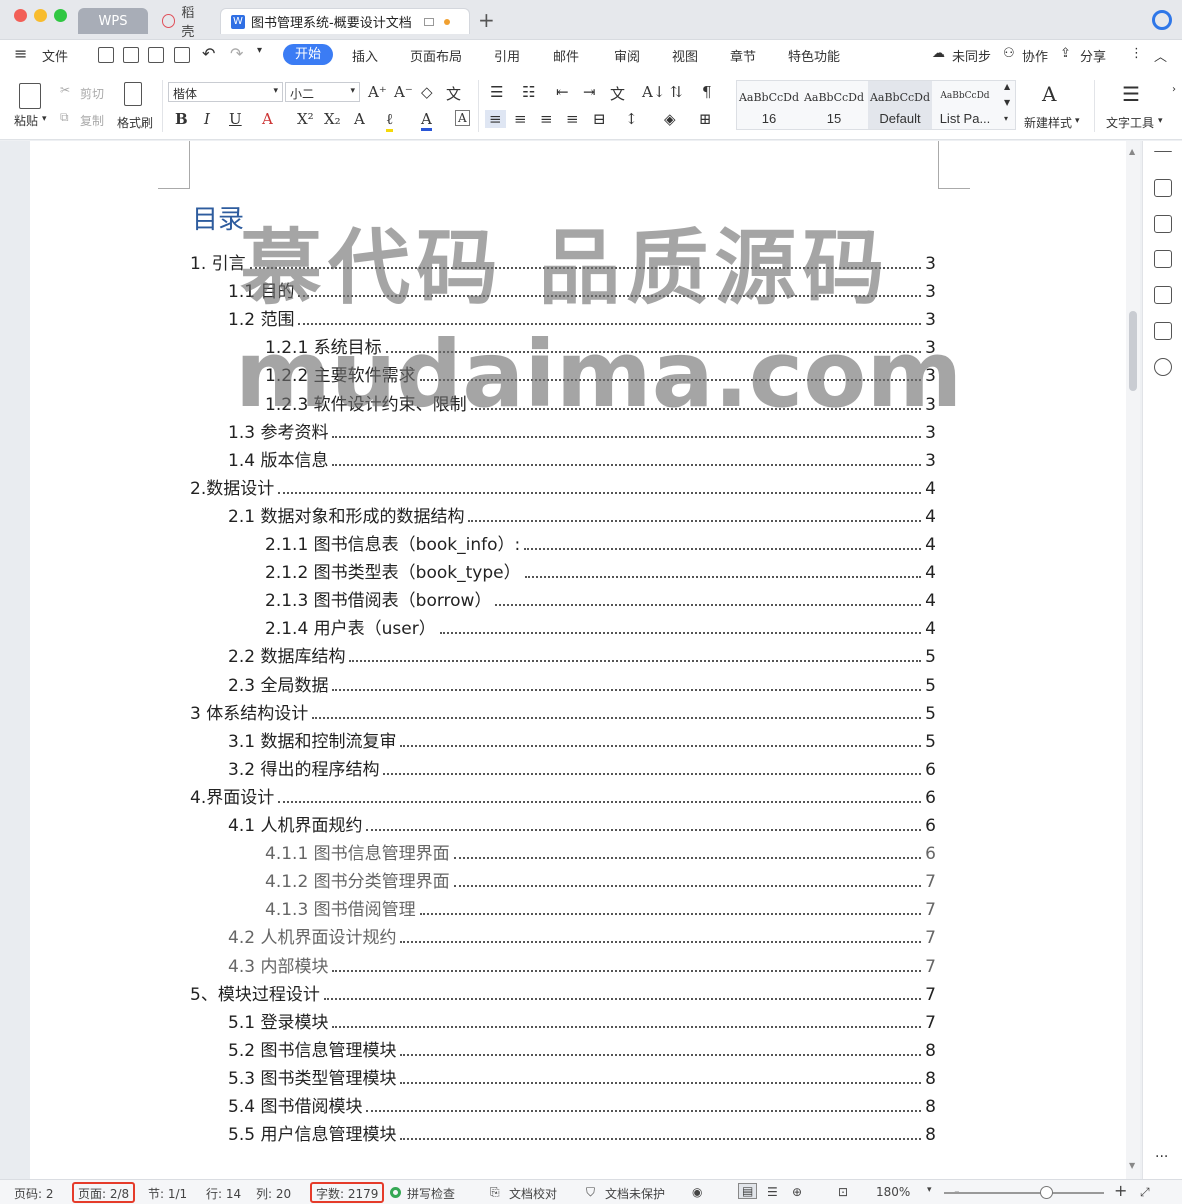 The image size is (1182, 1204). I want to click on collab-button: 协作, so click(1035, 55).